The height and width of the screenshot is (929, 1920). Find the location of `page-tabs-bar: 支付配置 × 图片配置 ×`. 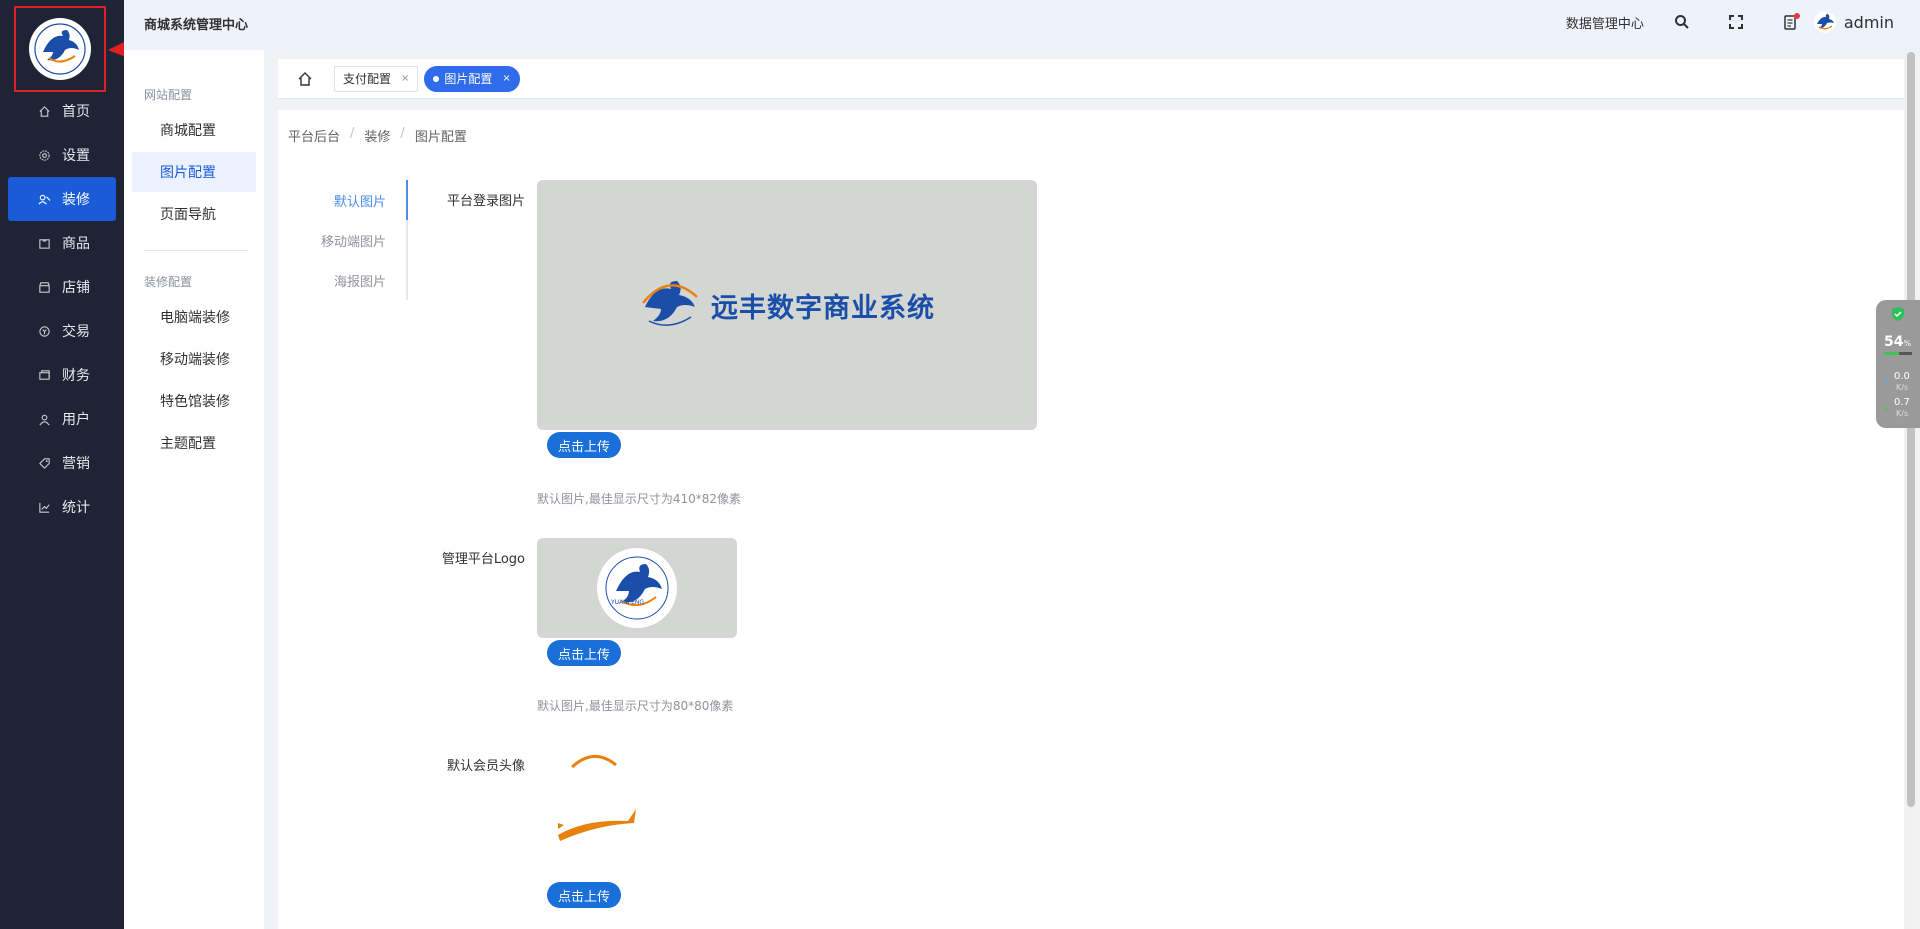

page-tabs-bar: 支付配置 × 图片配置 × is located at coordinates (1091, 79).